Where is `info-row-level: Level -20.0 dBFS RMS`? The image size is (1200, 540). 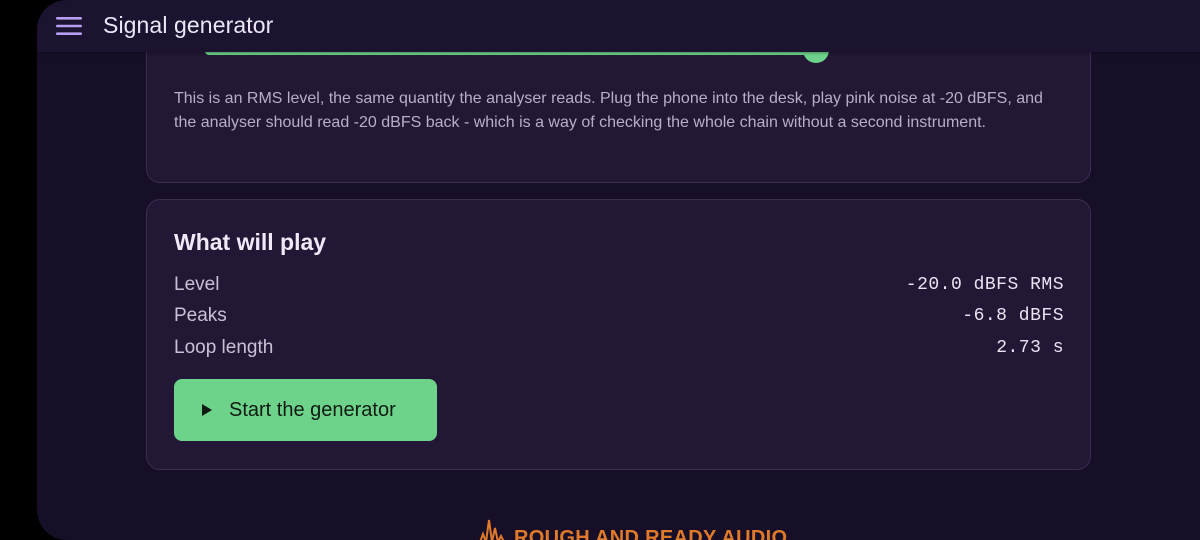 info-row-level: Level -20.0 dBFS RMS is located at coordinates (619, 285).